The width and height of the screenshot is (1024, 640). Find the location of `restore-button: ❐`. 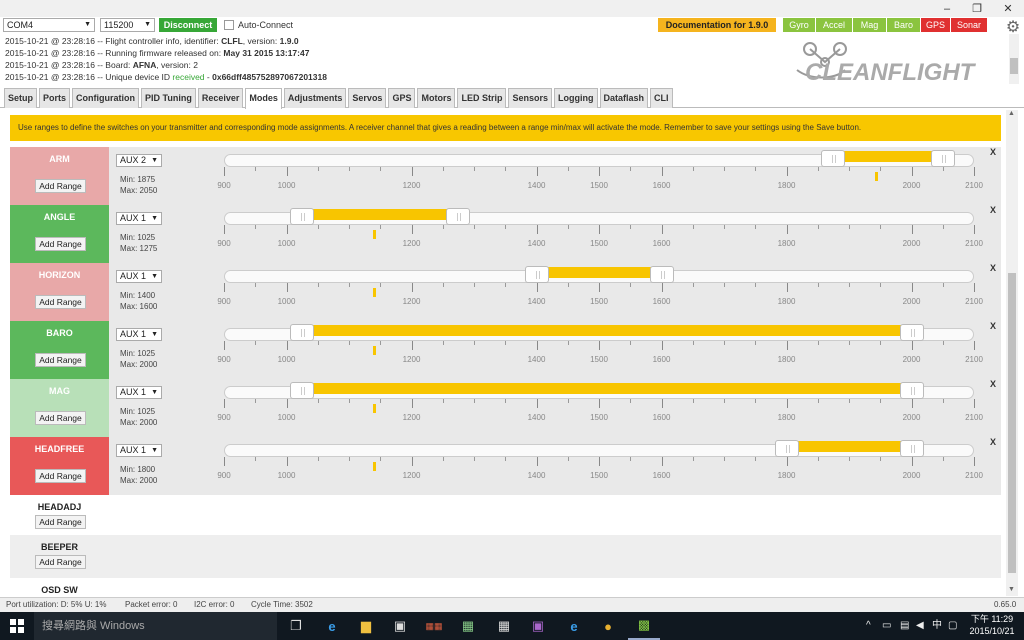

restore-button: ❐ is located at coordinates (977, 8).